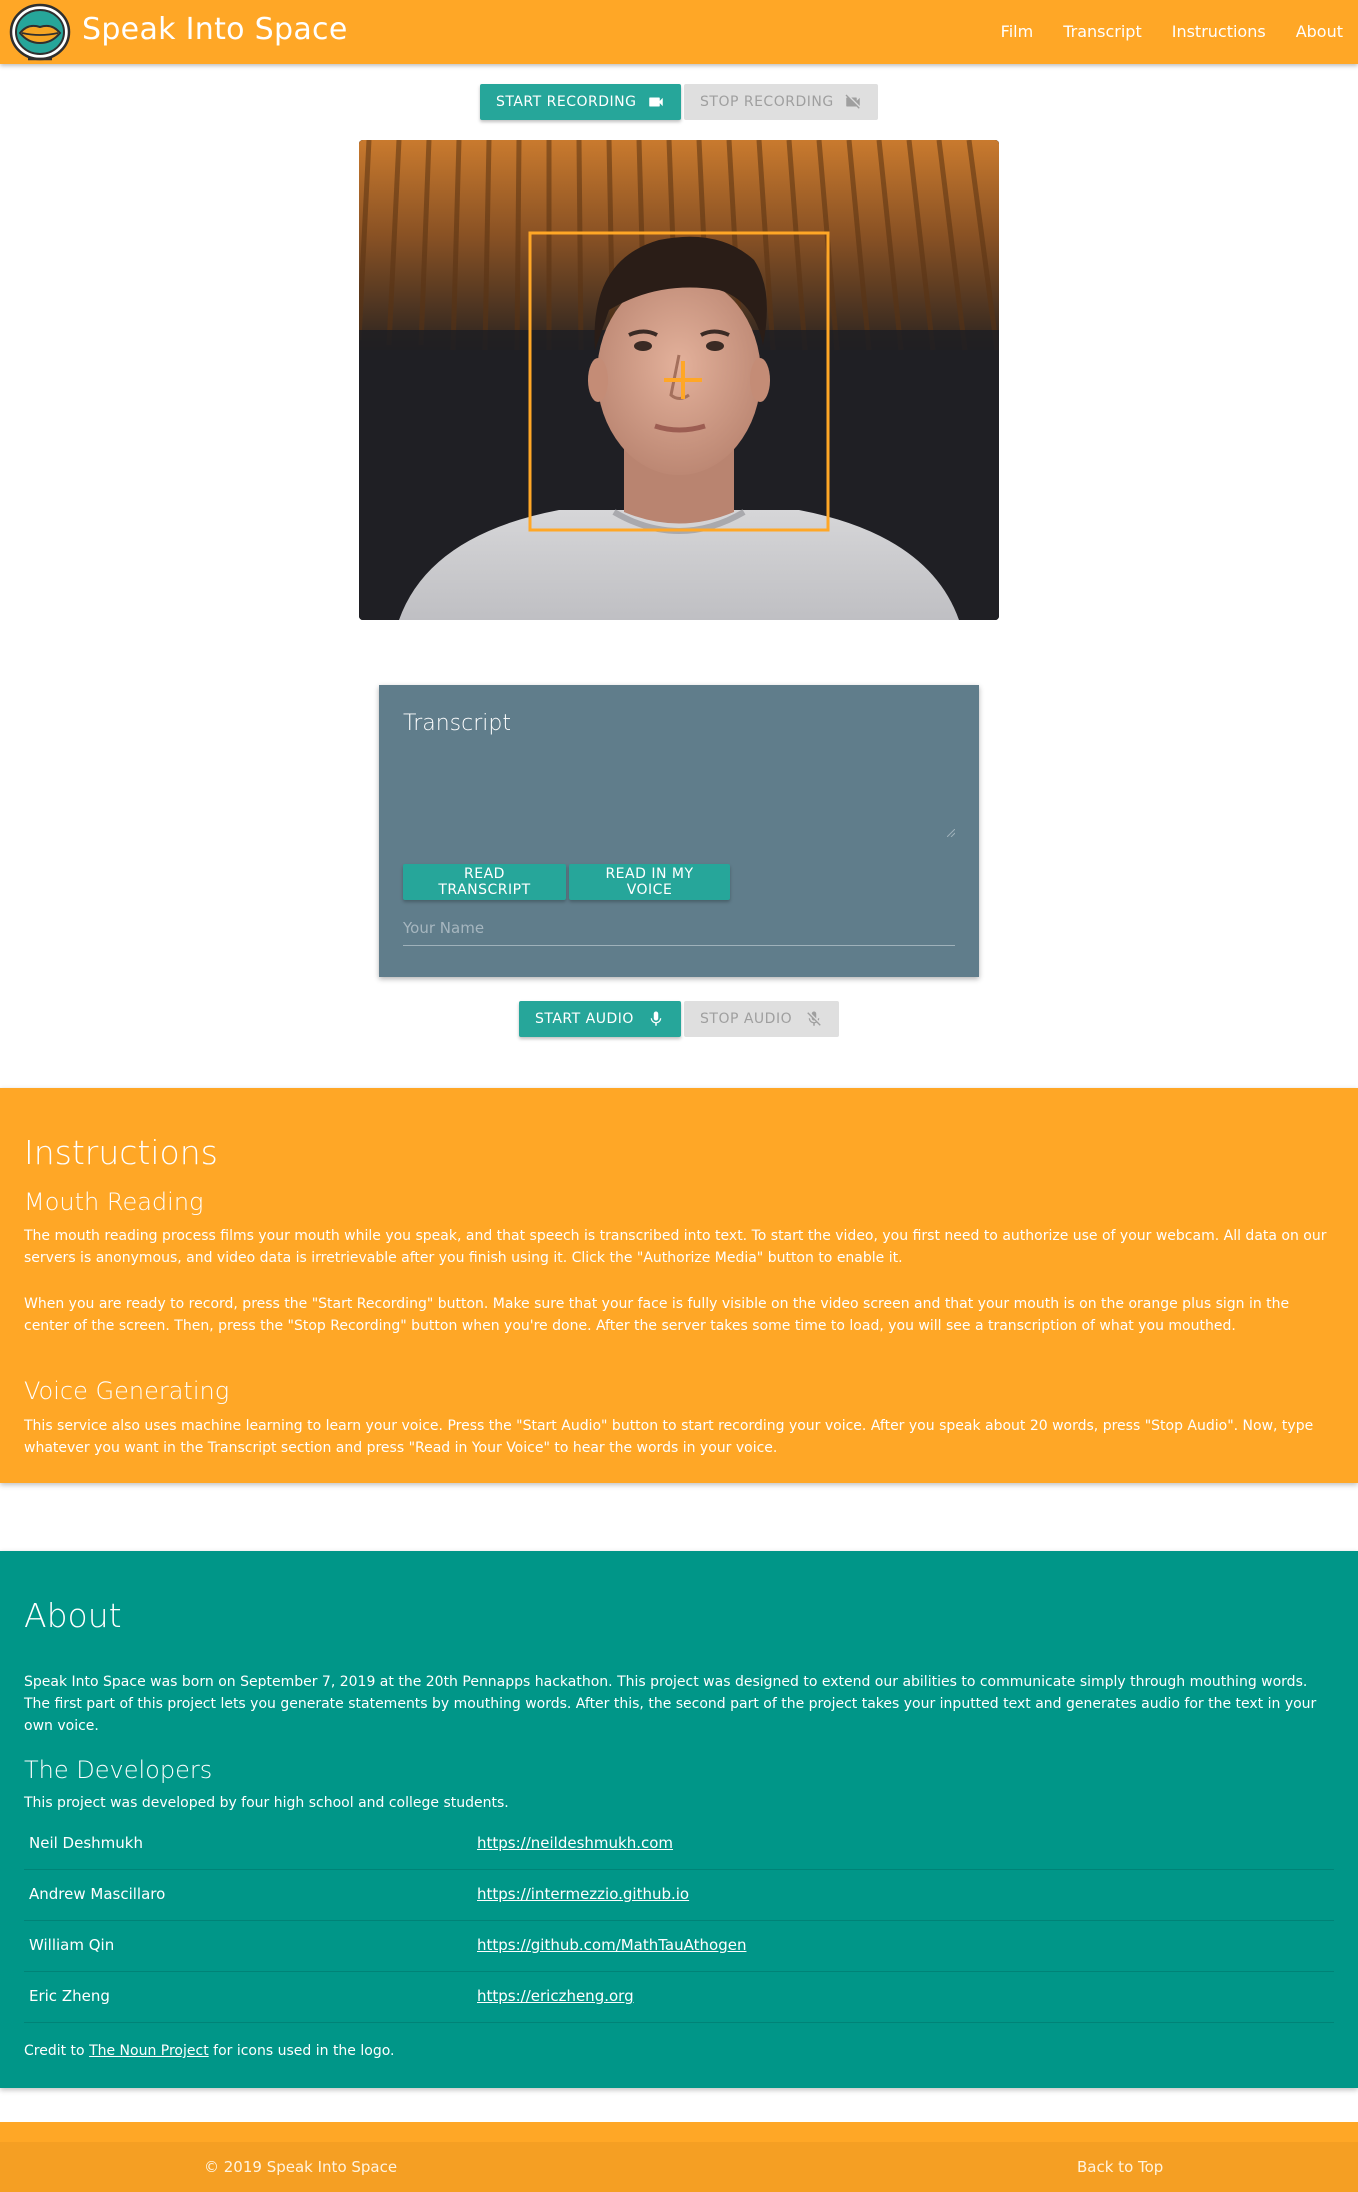  Describe the element at coordinates (583, 1894) in the screenshot. I see `developer-link: https://intermezzio.github.io` at that location.